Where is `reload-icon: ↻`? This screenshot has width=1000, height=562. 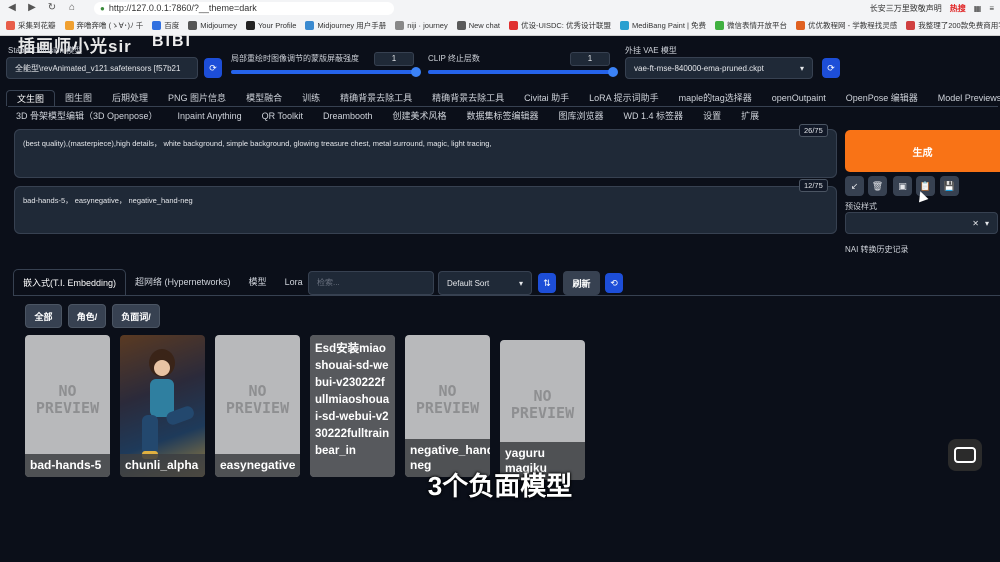 reload-icon: ↻ is located at coordinates (52, 8).